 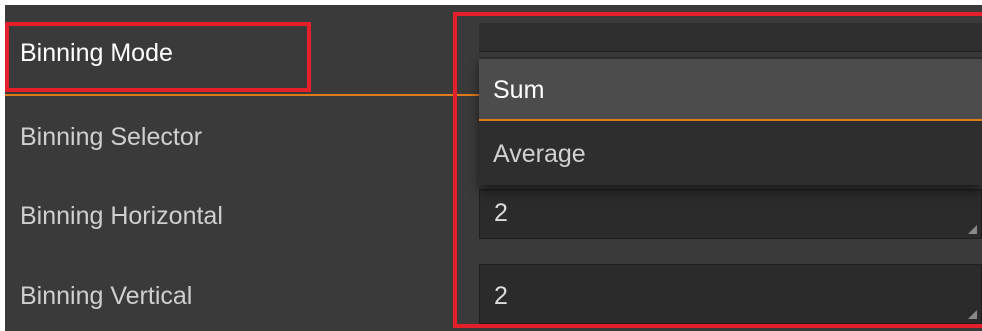 I want to click on binning-mode-label: Binning Mode, so click(x=96, y=53).